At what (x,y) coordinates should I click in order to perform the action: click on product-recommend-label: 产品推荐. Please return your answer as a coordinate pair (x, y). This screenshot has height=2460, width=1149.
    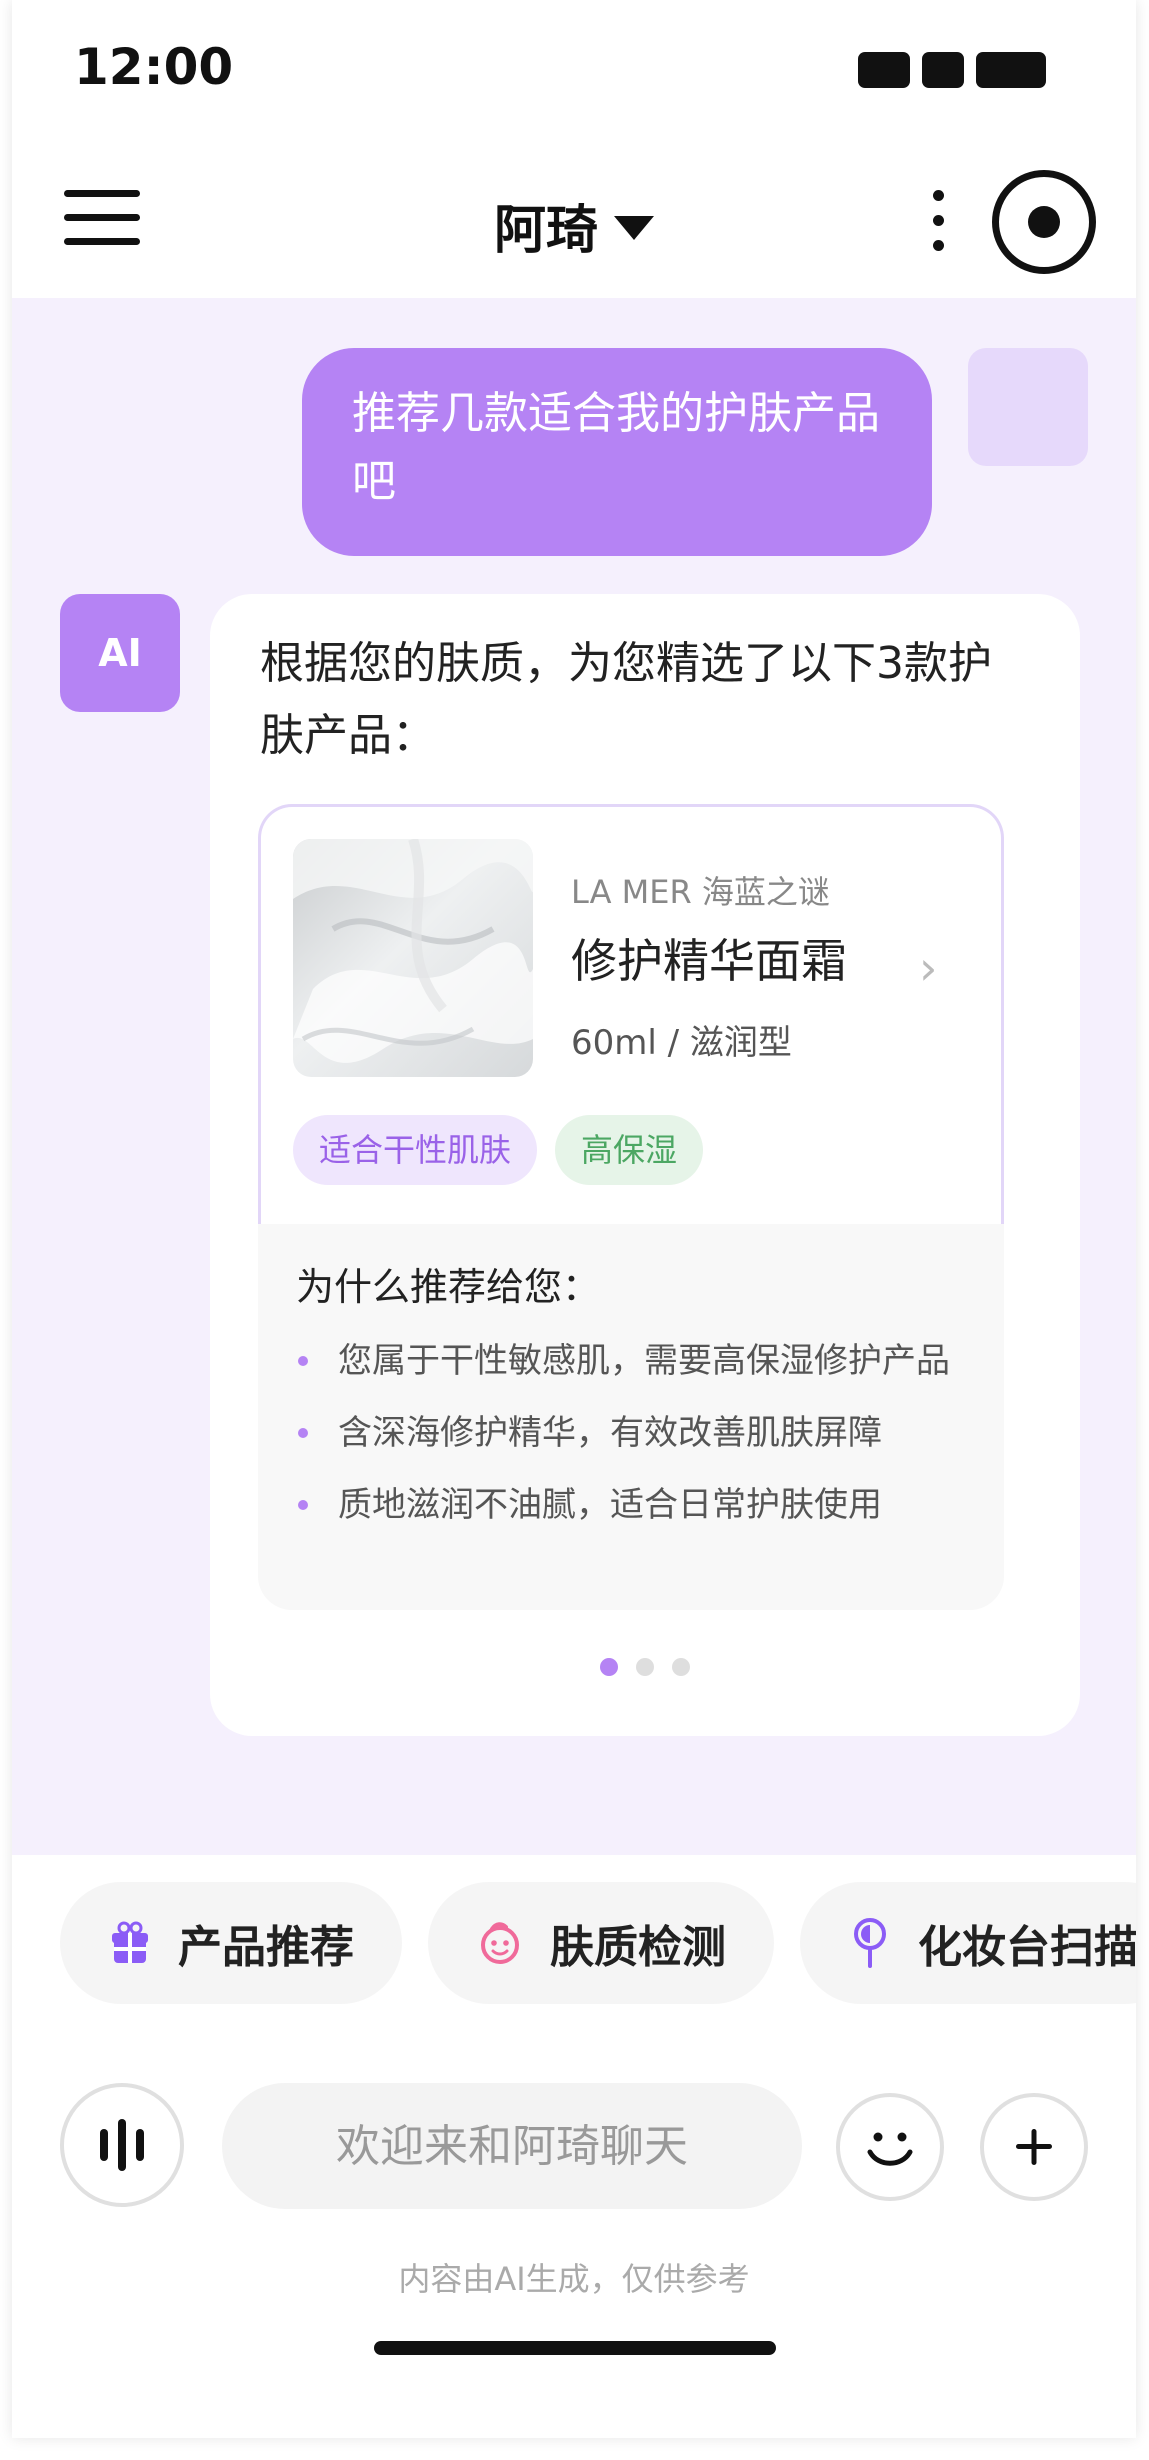
    Looking at the image, I should click on (266, 1947).